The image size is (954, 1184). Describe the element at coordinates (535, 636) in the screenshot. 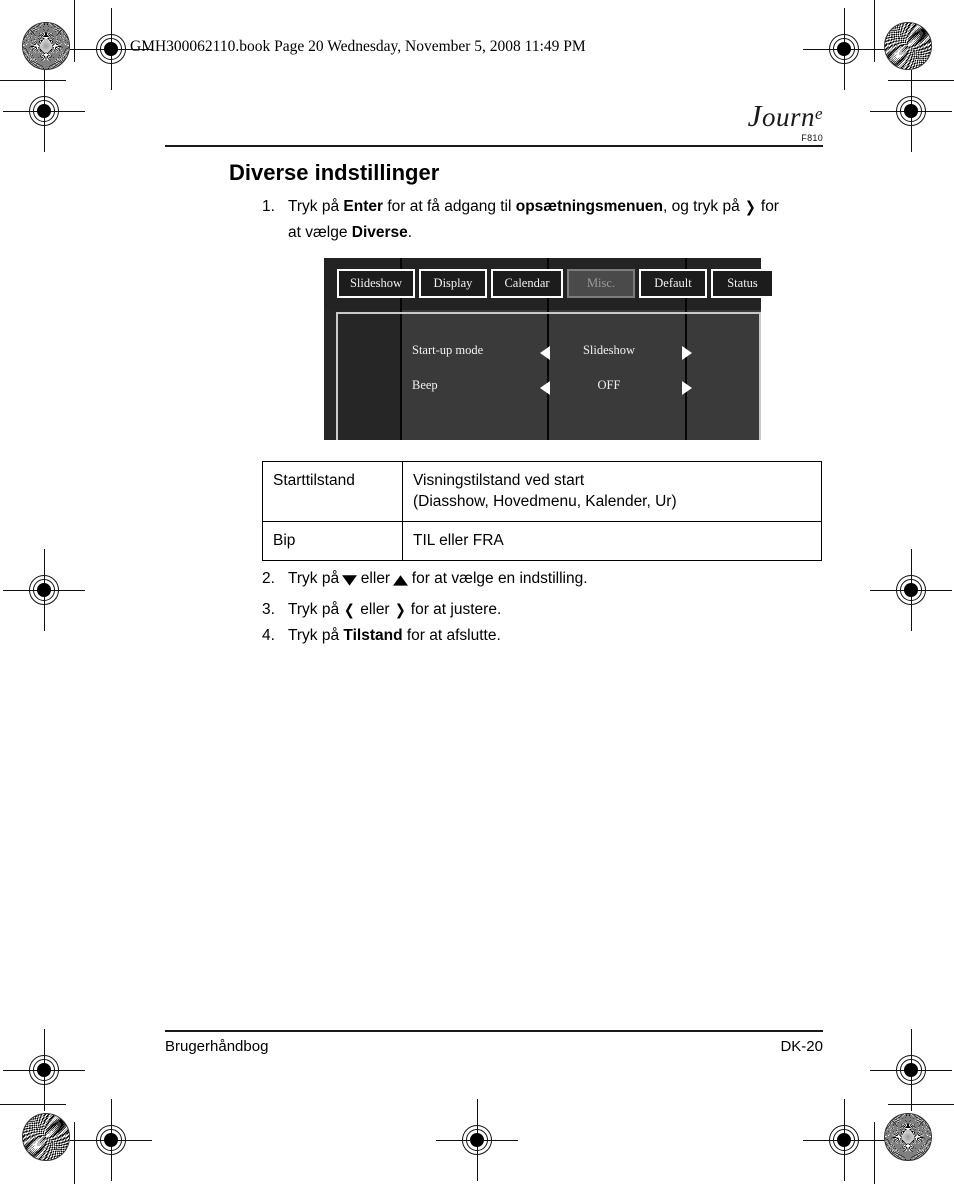

I see `step-text: Tryk på Tilstand for at afslutte.` at that location.